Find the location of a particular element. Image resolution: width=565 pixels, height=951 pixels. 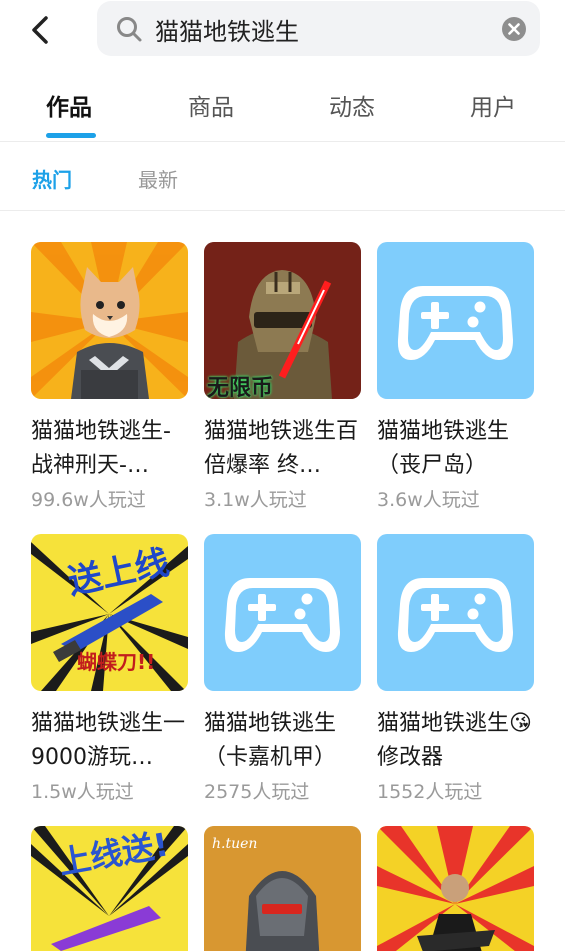

active-tab-indicator is located at coordinates (71, 135).